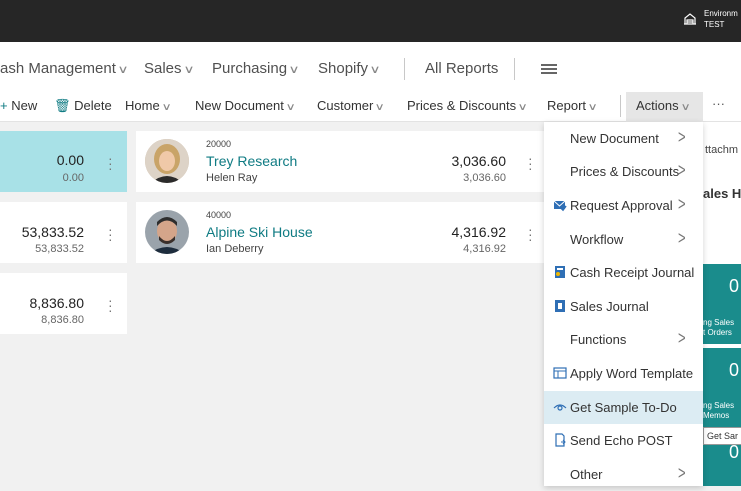  What do you see at coordinates (62, 105) in the screenshot?
I see `trash-icon: 🗑` at bounding box center [62, 105].